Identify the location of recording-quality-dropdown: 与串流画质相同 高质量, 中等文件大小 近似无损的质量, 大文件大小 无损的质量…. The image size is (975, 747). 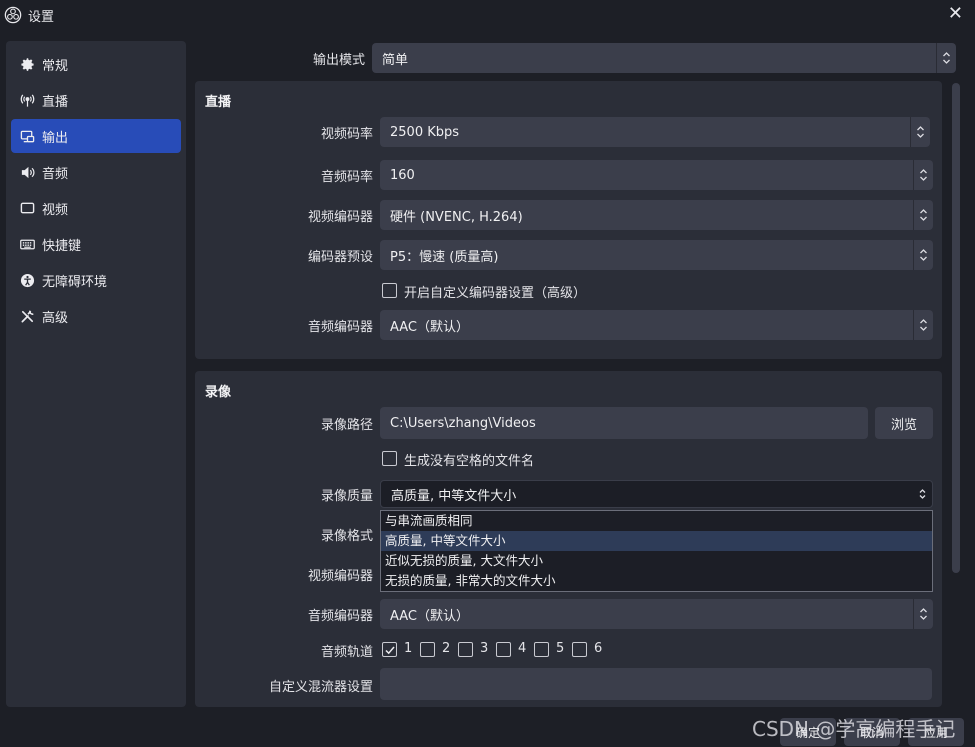
(656, 551).